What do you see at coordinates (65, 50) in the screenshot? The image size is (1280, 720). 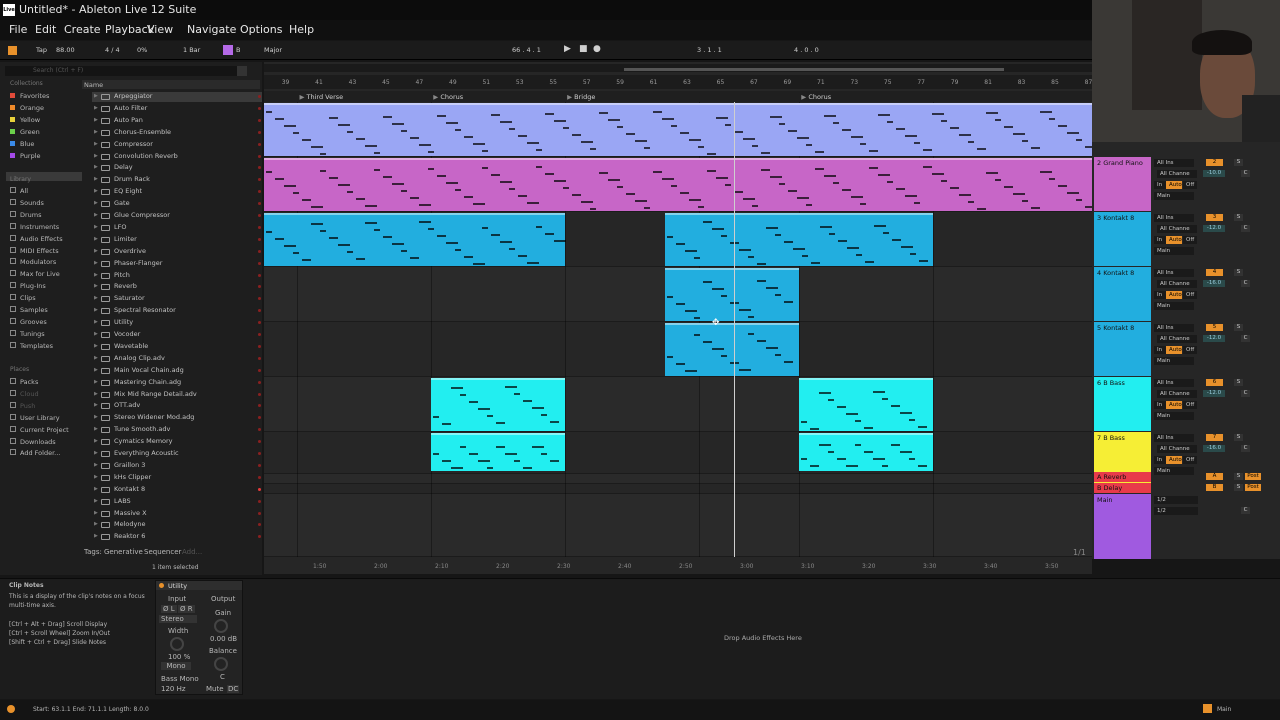 I see `tempo-field: 88.00` at bounding box center [65, 50].